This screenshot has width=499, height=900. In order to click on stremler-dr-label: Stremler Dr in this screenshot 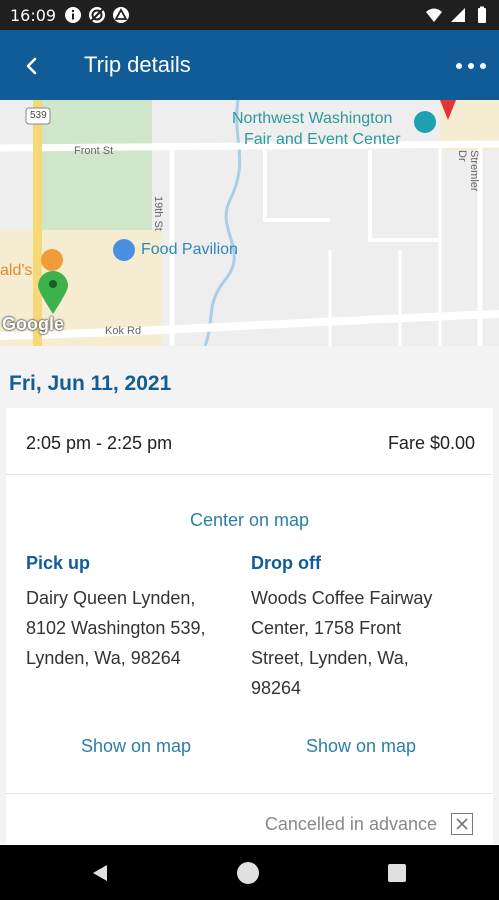, I will do `click(468, 171)`.